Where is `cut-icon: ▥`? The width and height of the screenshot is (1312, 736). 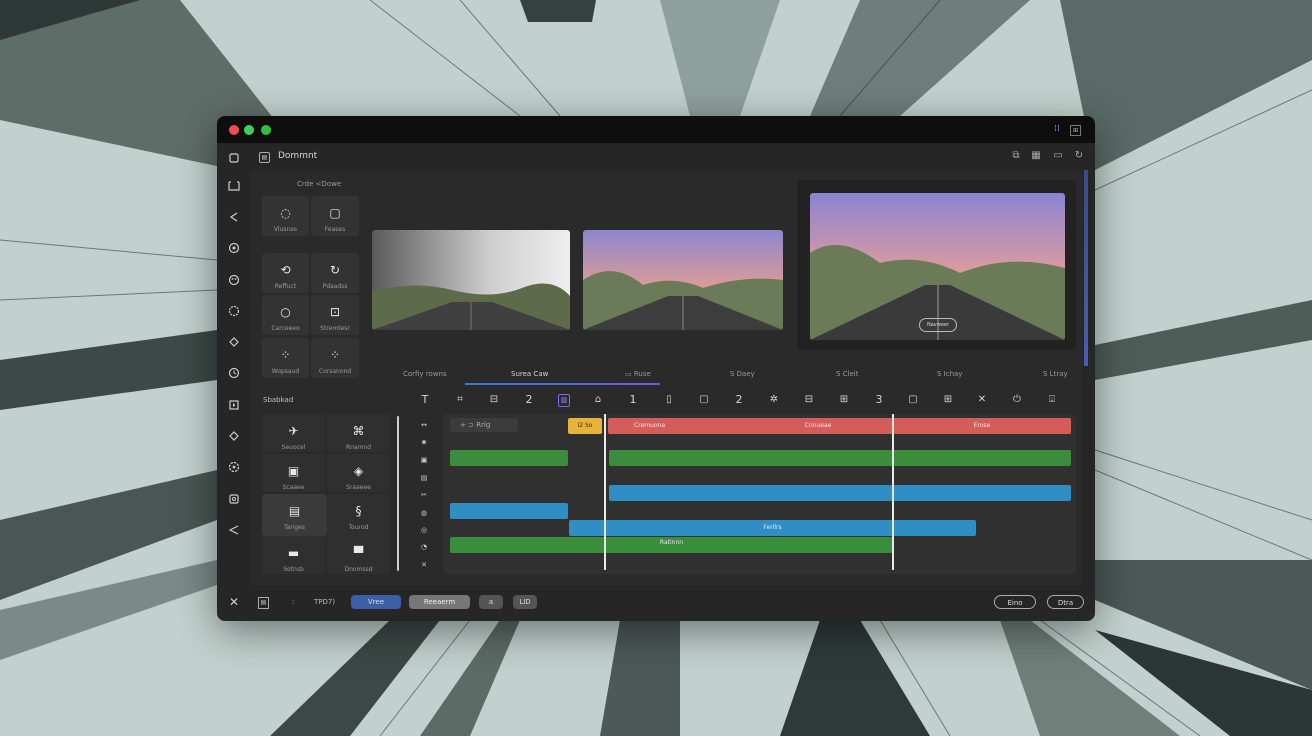
cut-icon: ▥ is located at coordinates (564, 400).